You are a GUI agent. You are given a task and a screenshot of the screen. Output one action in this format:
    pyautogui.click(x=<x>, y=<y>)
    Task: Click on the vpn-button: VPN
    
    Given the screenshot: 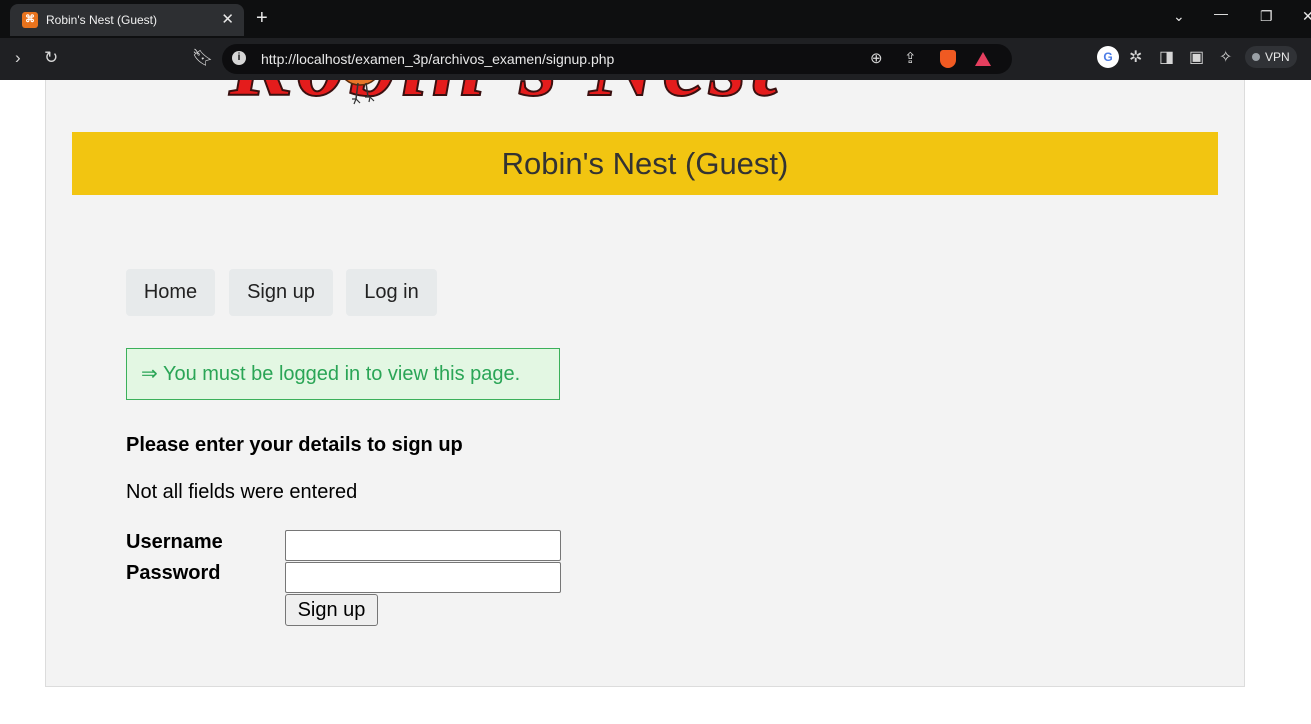 What is the action you would take?
    pyautogui.click(x=1271, y=57)
    